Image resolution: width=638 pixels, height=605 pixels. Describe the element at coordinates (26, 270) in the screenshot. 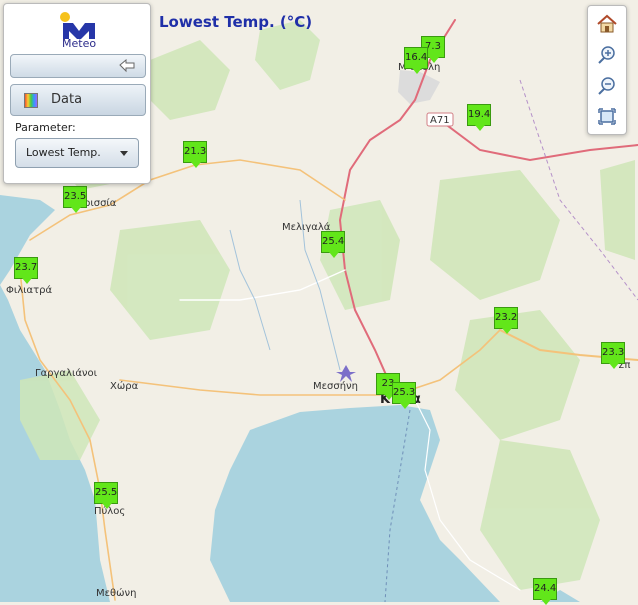

I see `station-marker: 23.7` at that location.